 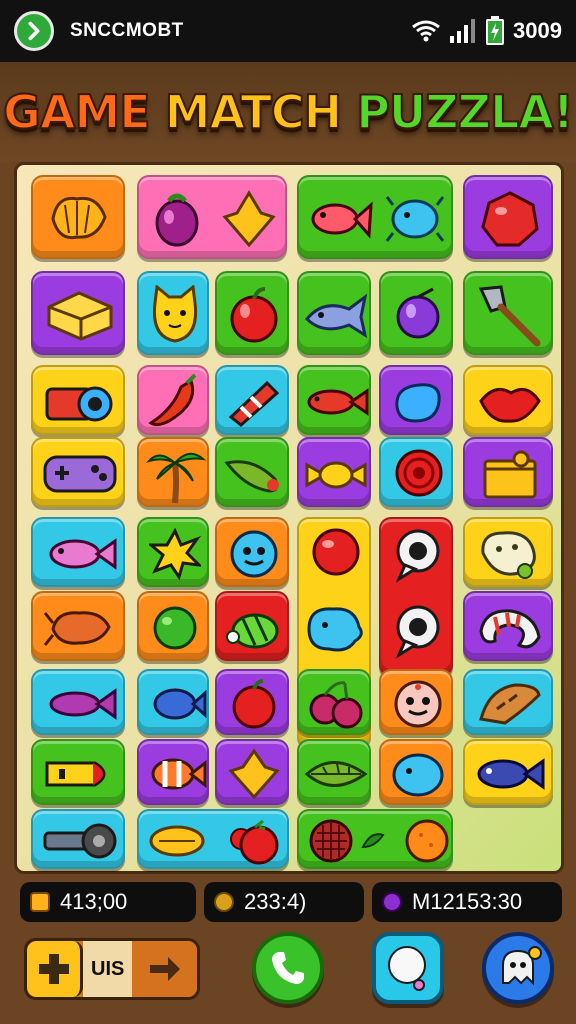 What do you see at coordinates (108, 902) in the screenshot?
I see `score-pill-1: 413;00` at bounding box center [108, 902].